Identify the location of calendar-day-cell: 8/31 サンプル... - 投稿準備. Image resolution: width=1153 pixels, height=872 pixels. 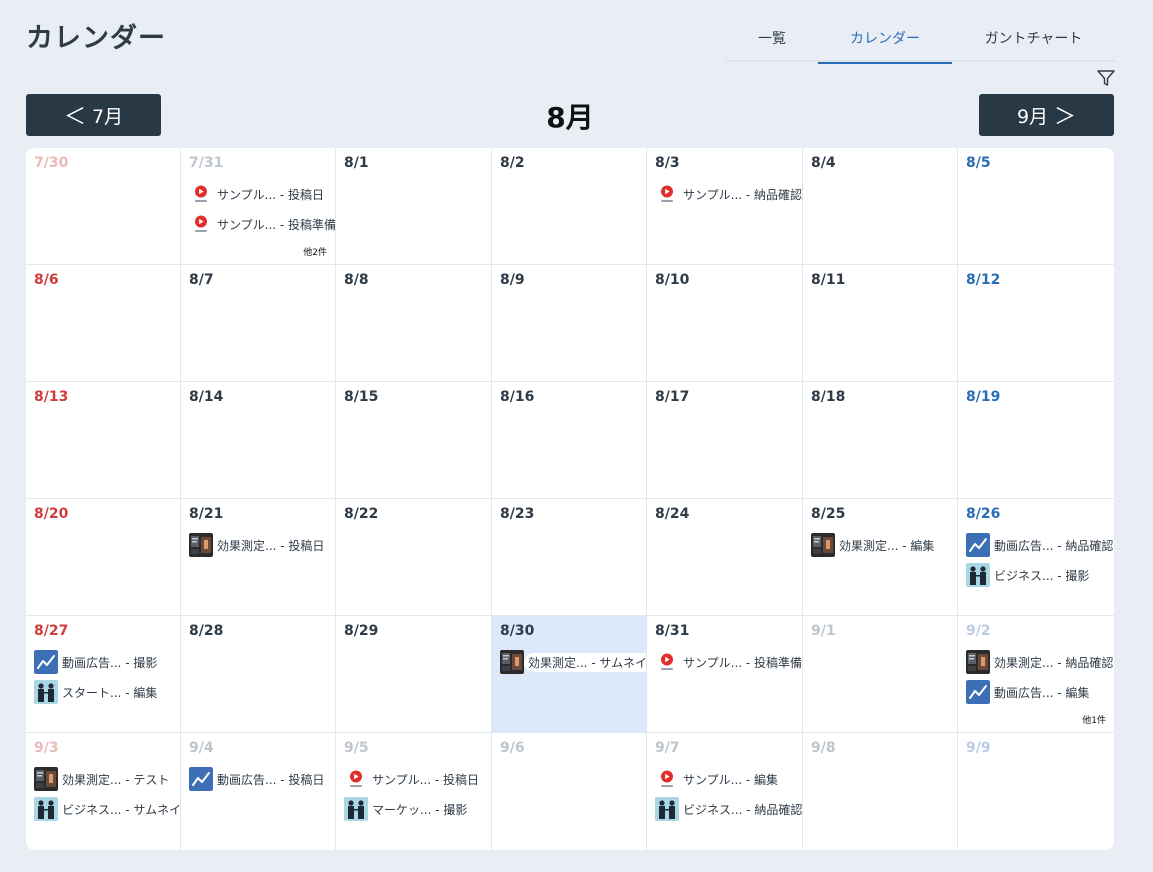
(725, 674).